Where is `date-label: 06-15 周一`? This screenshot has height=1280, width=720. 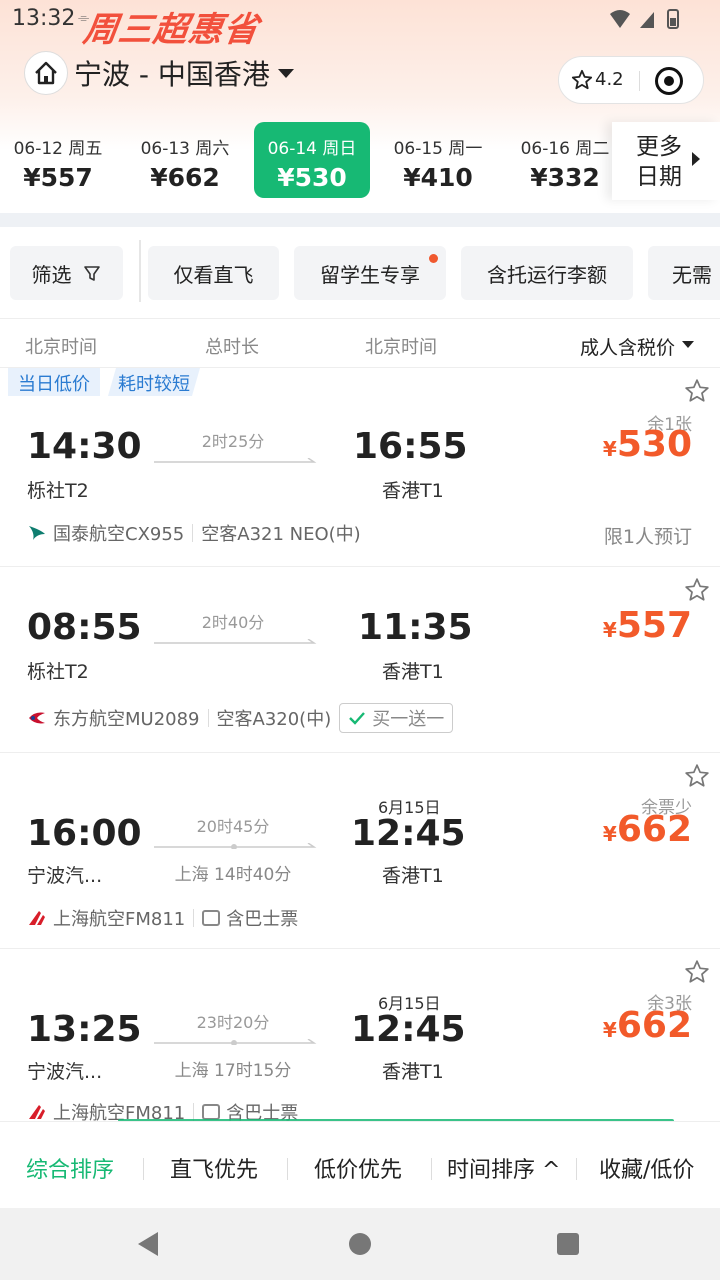 date-label: 06-15 周一 is located at coordinates (438, 149).